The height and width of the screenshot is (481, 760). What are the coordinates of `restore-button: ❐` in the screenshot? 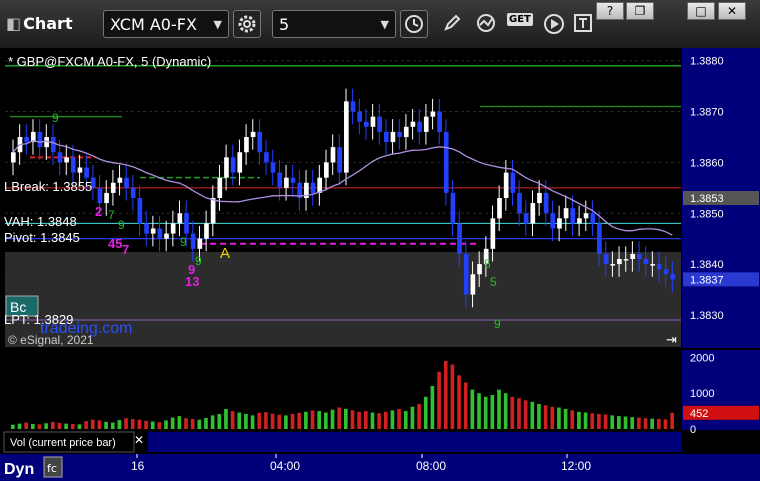 It's located at (640, 11).